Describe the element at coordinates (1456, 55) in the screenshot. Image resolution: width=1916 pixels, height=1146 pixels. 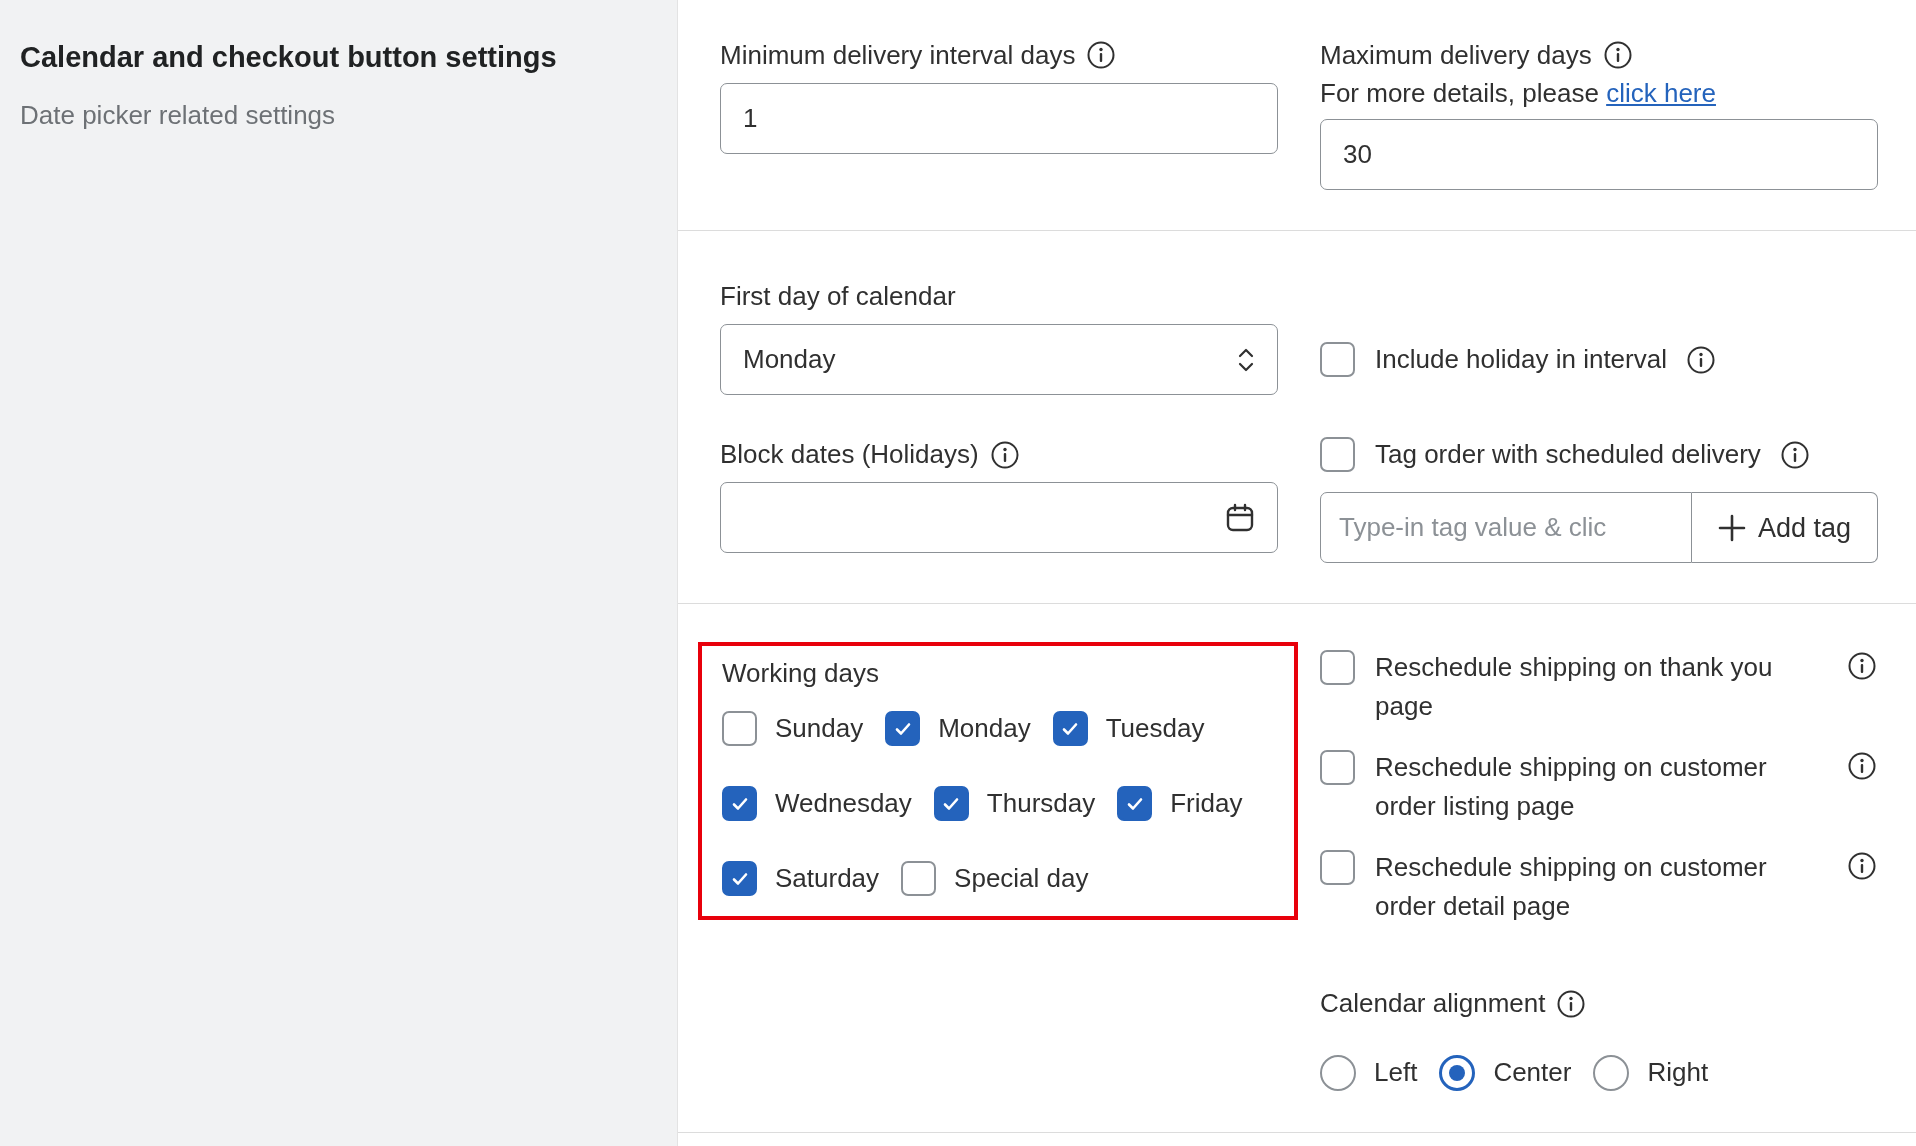
I see `field-label: Maximum delivery days` at that location.